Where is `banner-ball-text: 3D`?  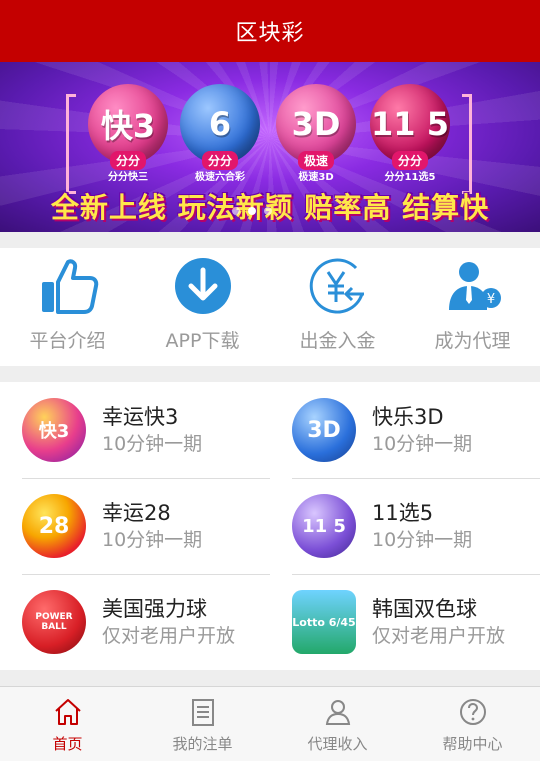 banner-ball-text: 3D is located at coordinates (316, 124).